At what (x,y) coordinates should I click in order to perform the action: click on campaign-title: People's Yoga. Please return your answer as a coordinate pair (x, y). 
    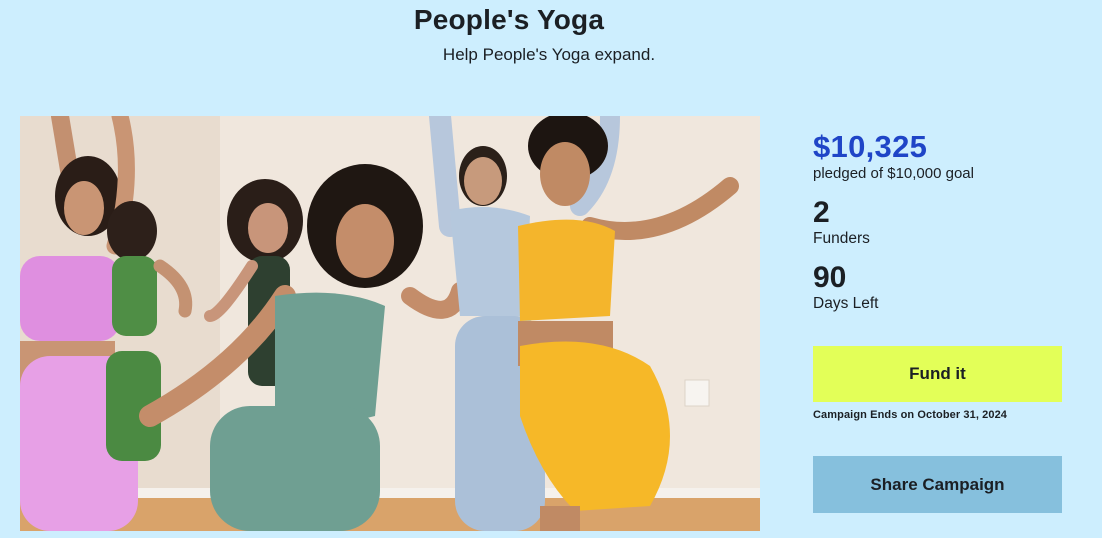
    Looking at the image, I should click on (509, 19).